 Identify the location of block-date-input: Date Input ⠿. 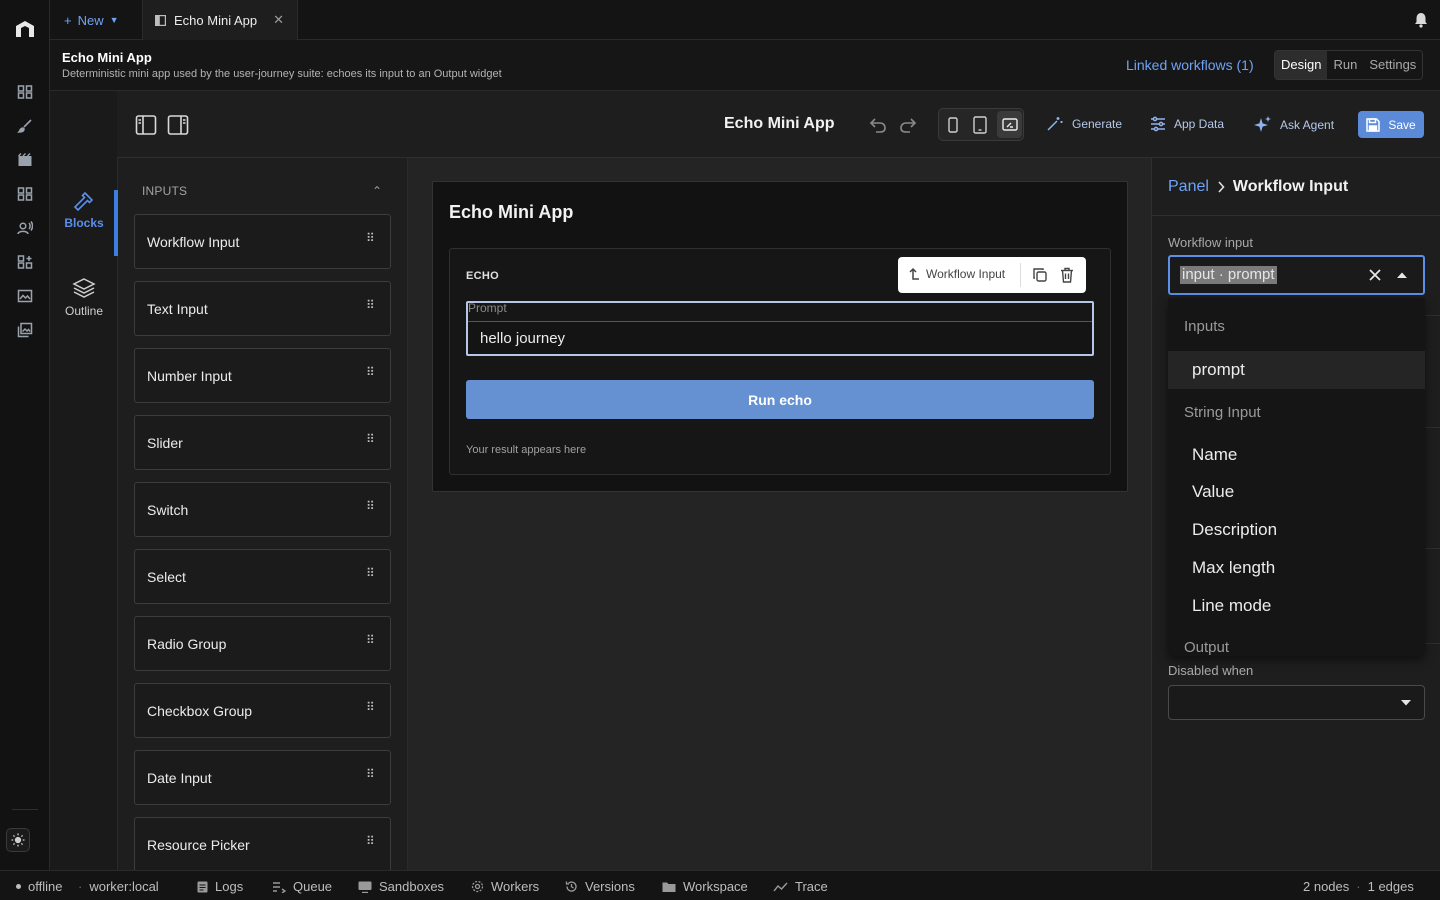
(262, 777).